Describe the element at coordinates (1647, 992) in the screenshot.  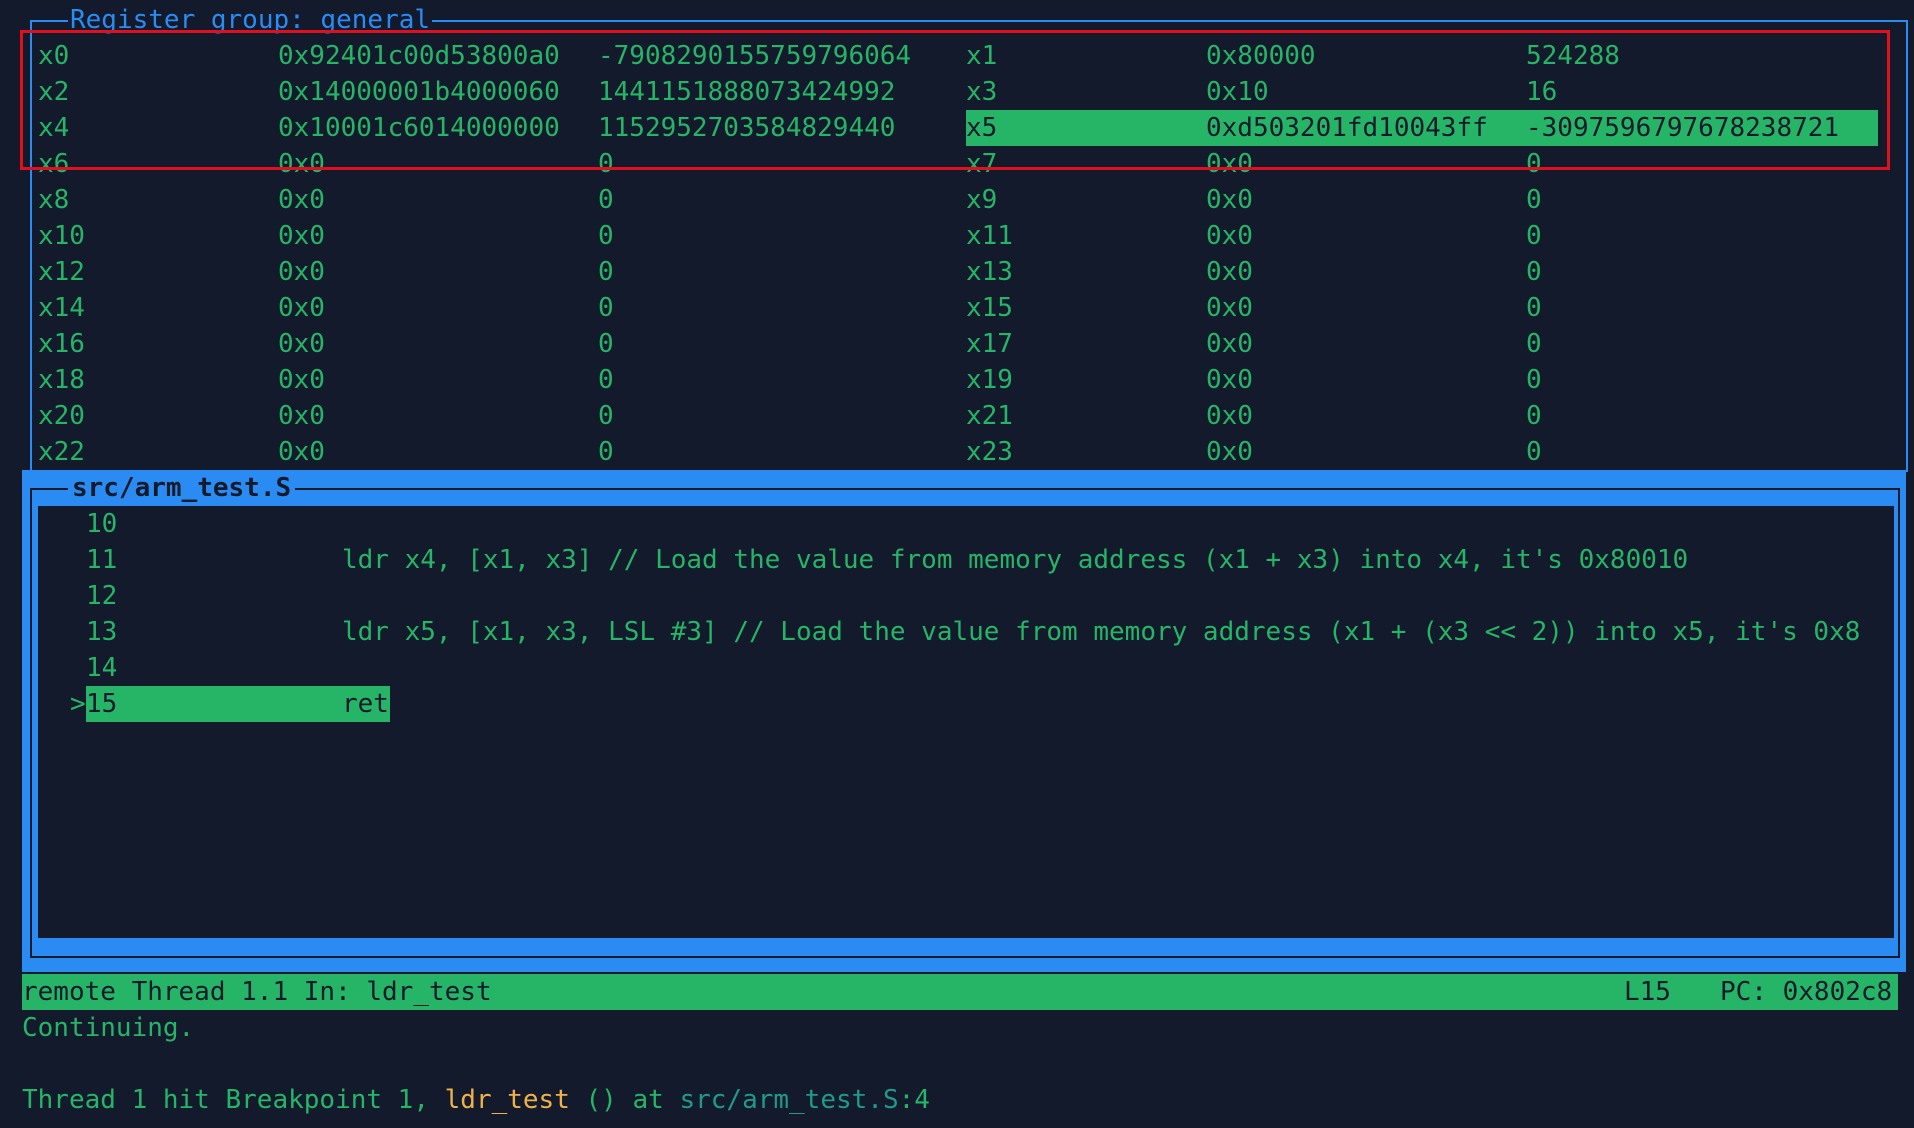
I see `status-line-number: L15` at that location.